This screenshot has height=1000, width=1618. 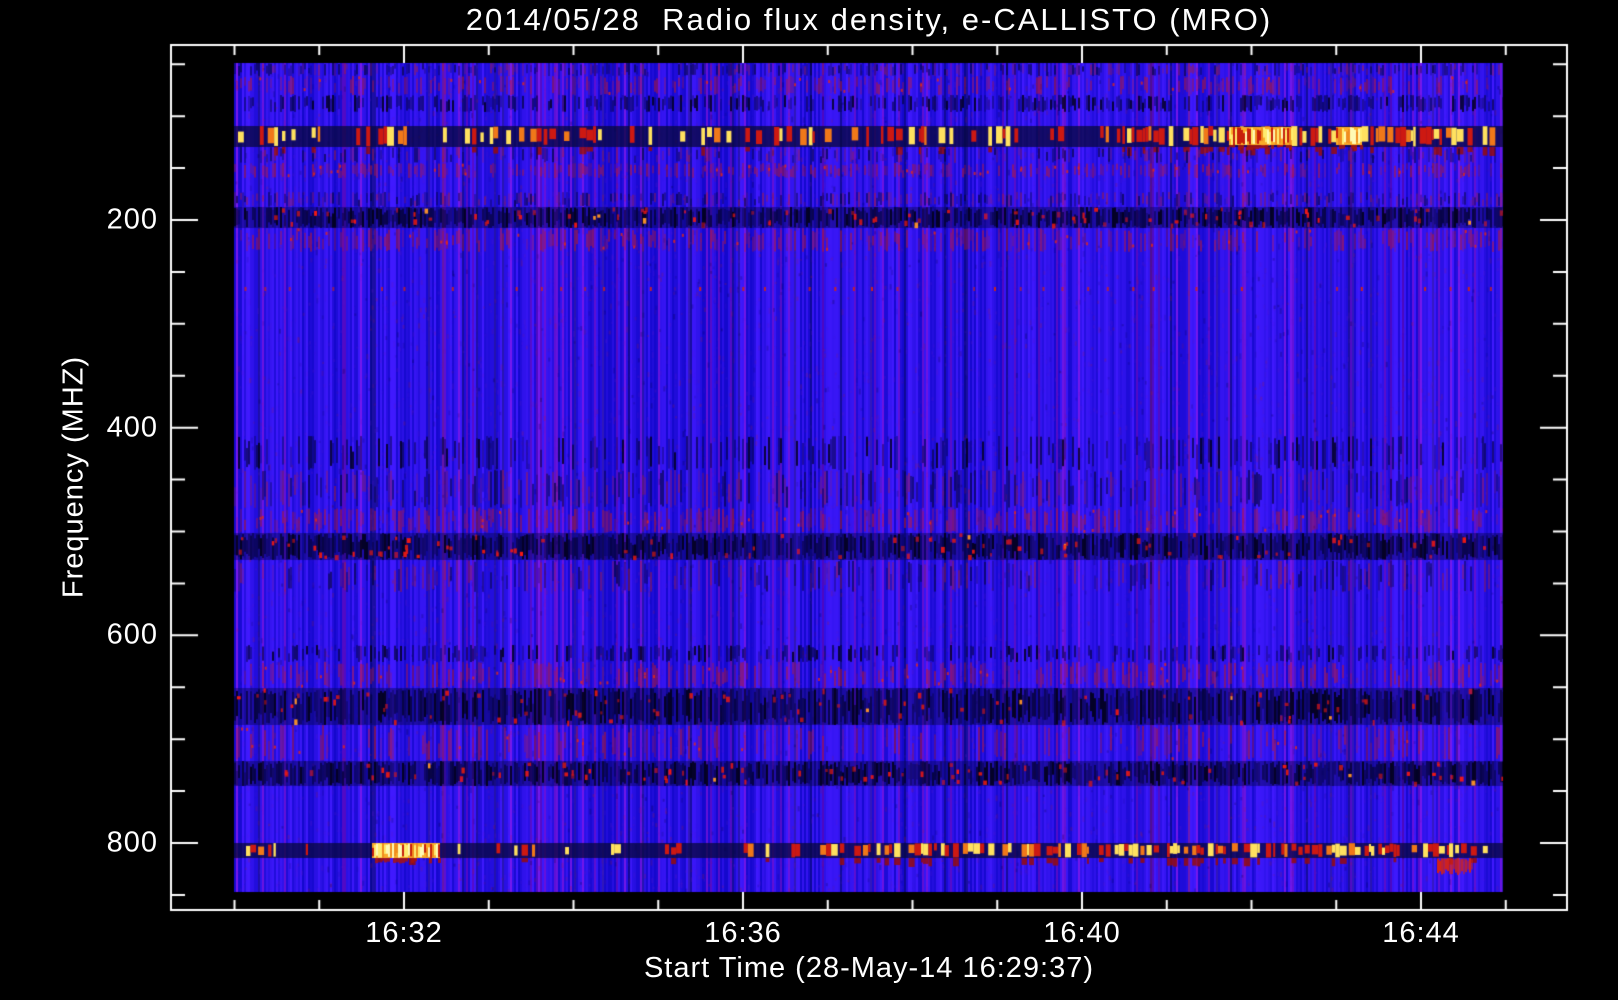 What do you see at coordinates (132, 427) in the screenshot?
I see `y-tick-label: 400` at bounding box center [132, 427].